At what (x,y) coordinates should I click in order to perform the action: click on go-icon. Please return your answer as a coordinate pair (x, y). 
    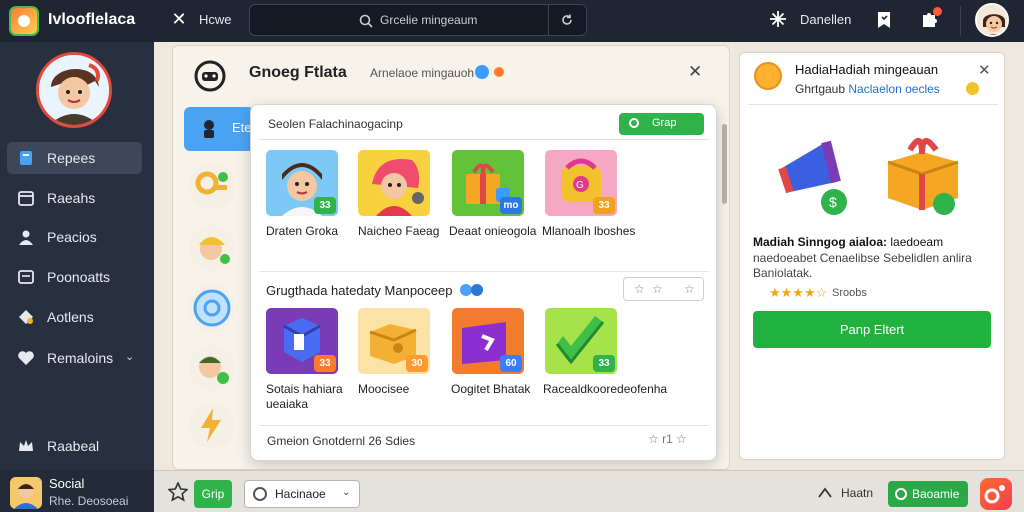
    Looking at the image, I should click on (634, 123).